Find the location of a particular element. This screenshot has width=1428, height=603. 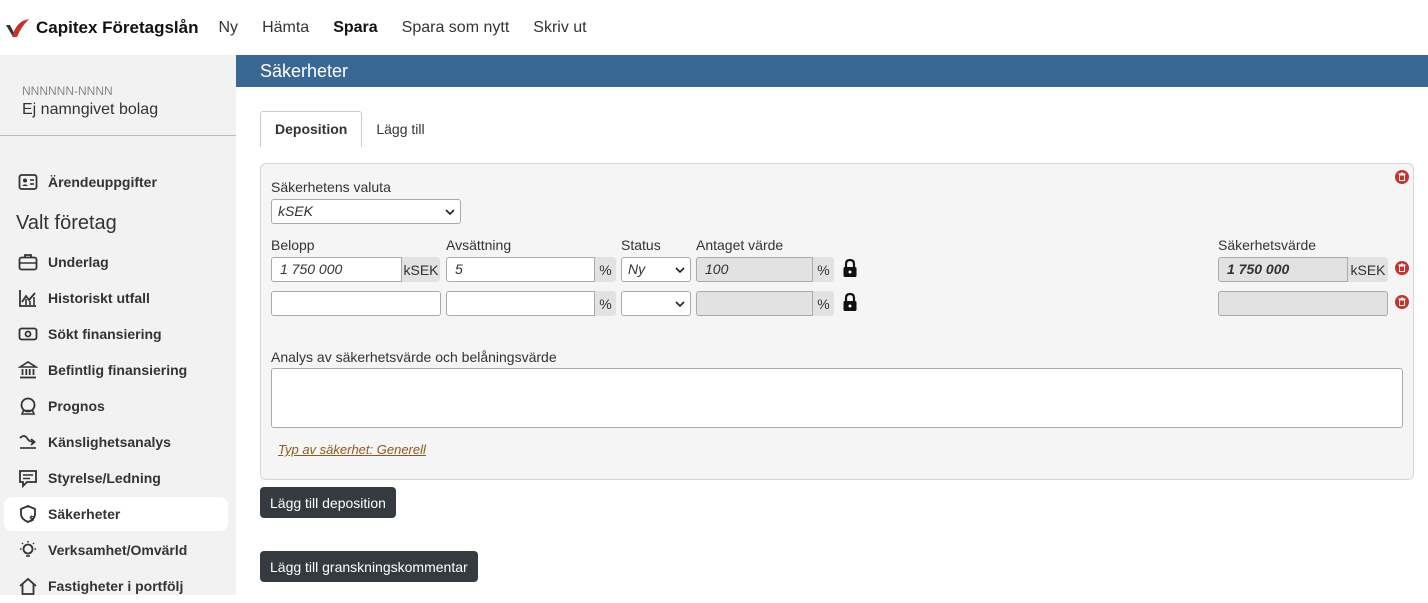

assumed-value-input: 100 is located at coordinates (754, 269).